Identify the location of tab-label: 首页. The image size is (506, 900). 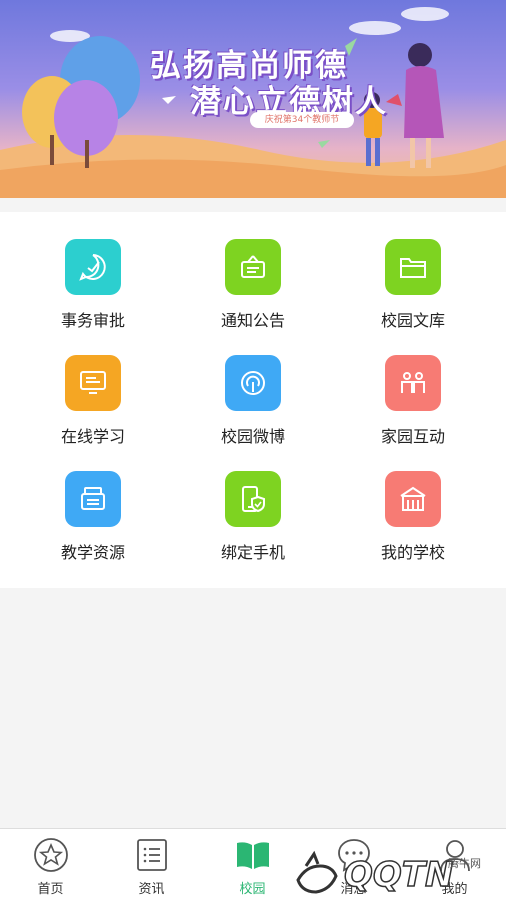
(50, 889).